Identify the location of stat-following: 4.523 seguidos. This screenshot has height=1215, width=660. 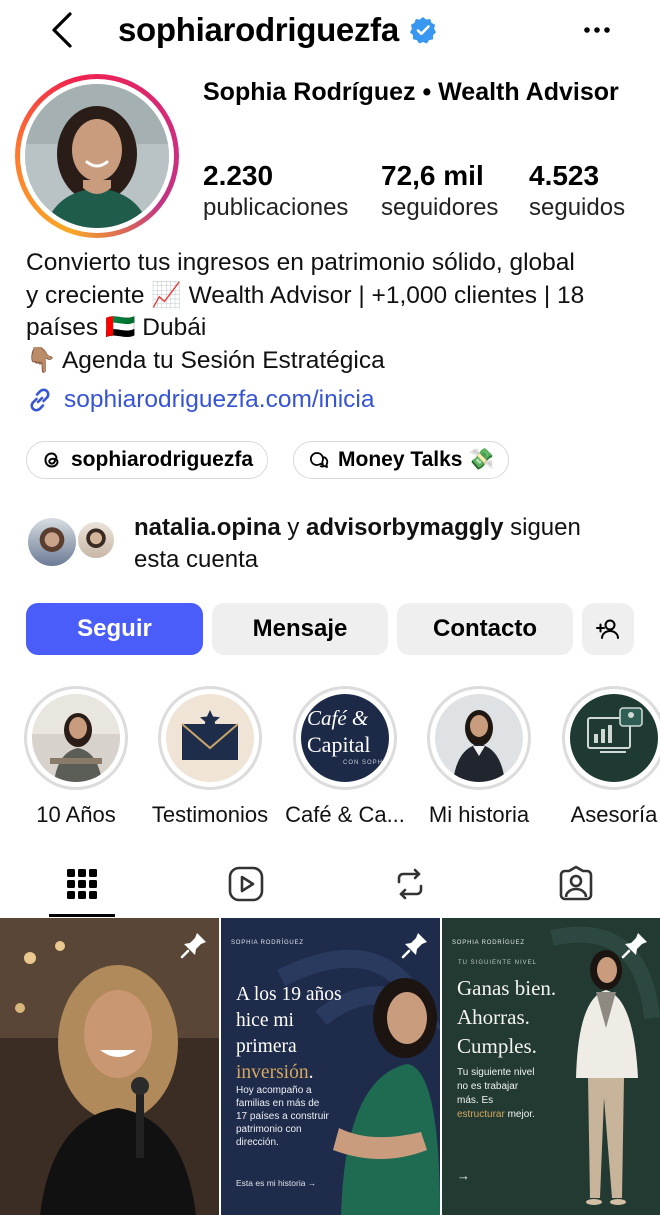
(577, 191).